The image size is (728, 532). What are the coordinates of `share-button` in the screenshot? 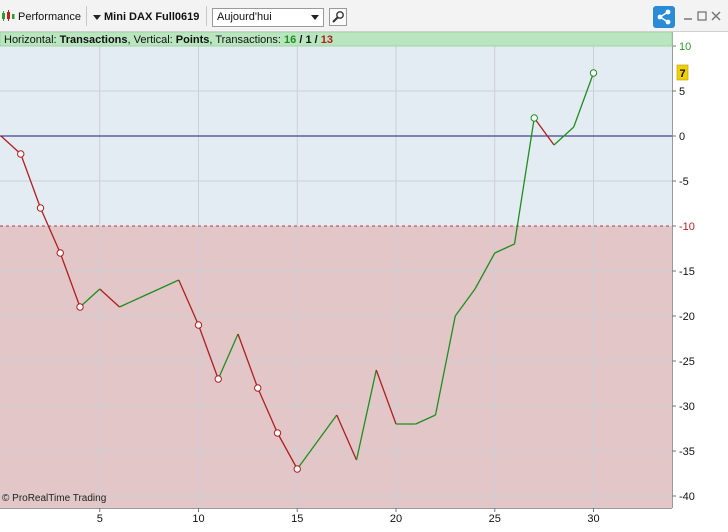 It's located at (664, 17).